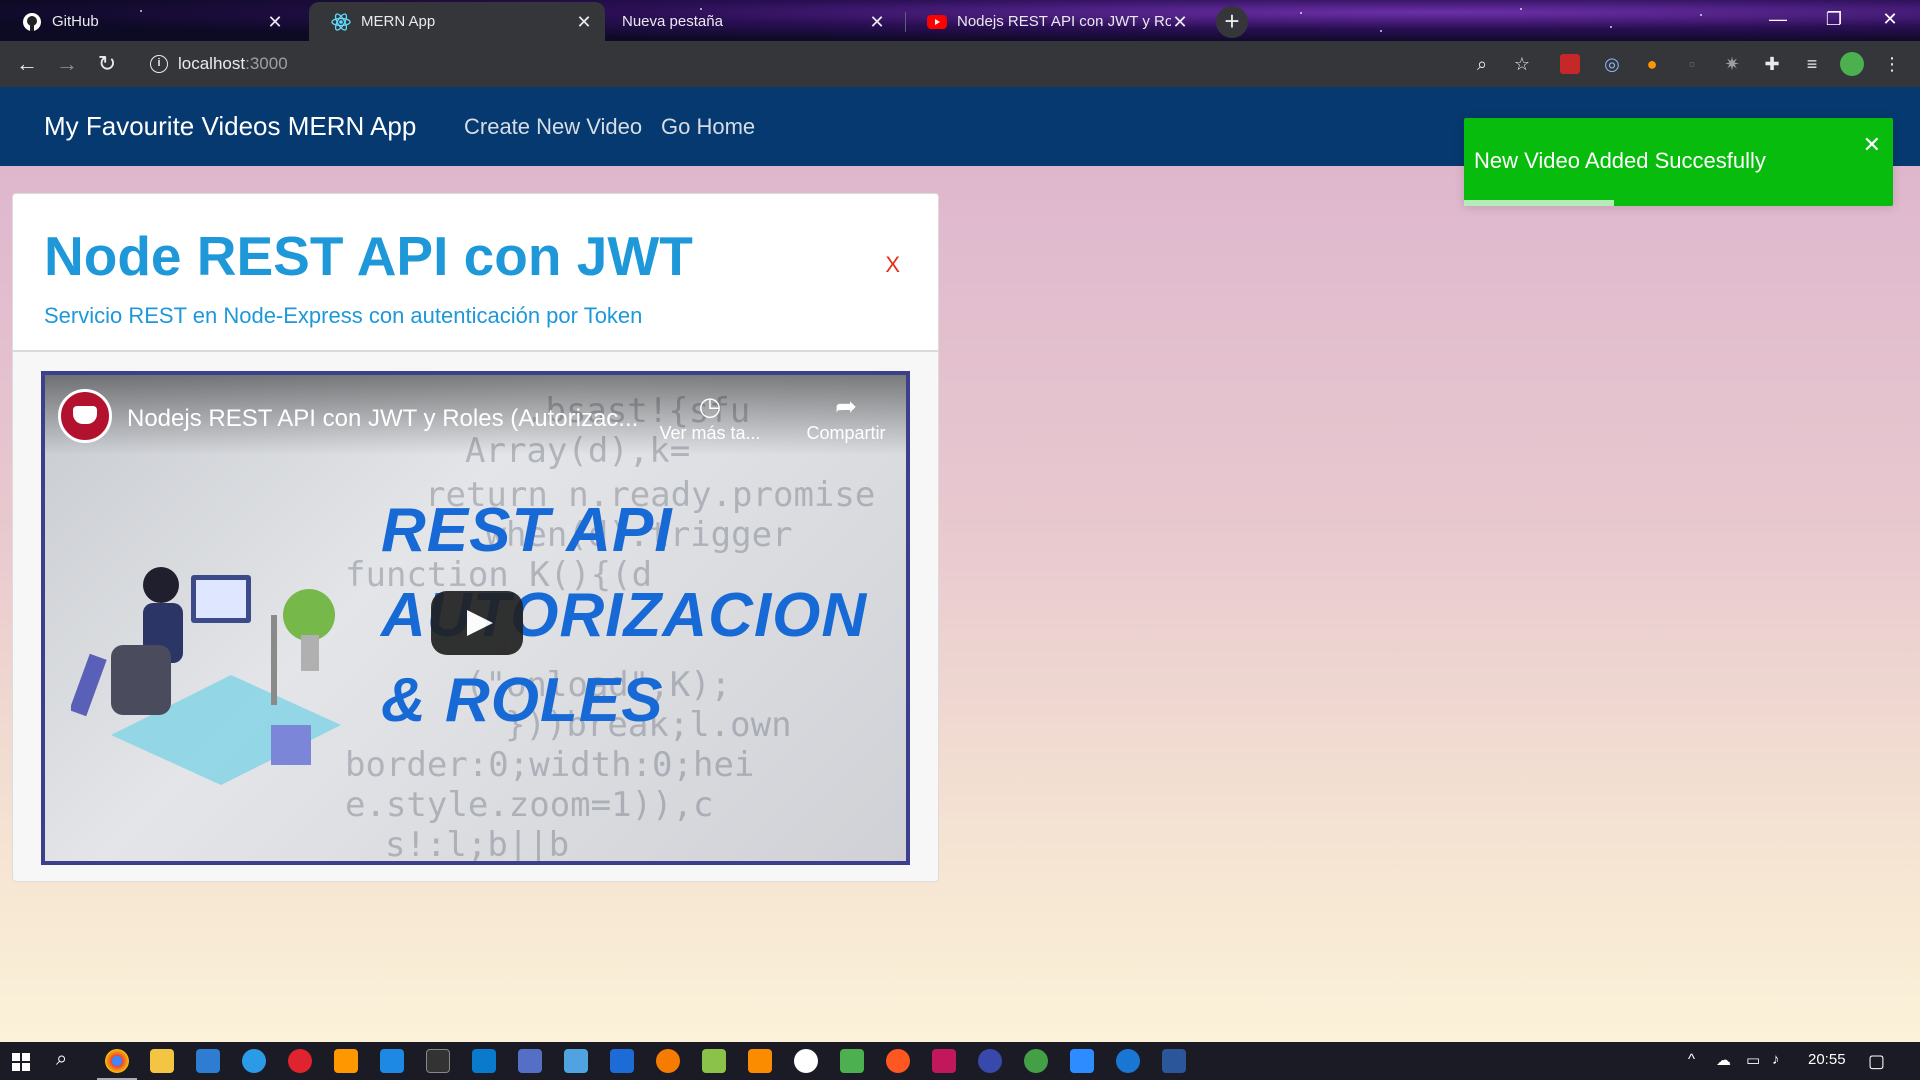 The height and width of the screenshot is (1080, 1920). What do you see at coordinates (937, 21) in the screenshot?
I see `youtube-icon` at bounding box center [937, 21].